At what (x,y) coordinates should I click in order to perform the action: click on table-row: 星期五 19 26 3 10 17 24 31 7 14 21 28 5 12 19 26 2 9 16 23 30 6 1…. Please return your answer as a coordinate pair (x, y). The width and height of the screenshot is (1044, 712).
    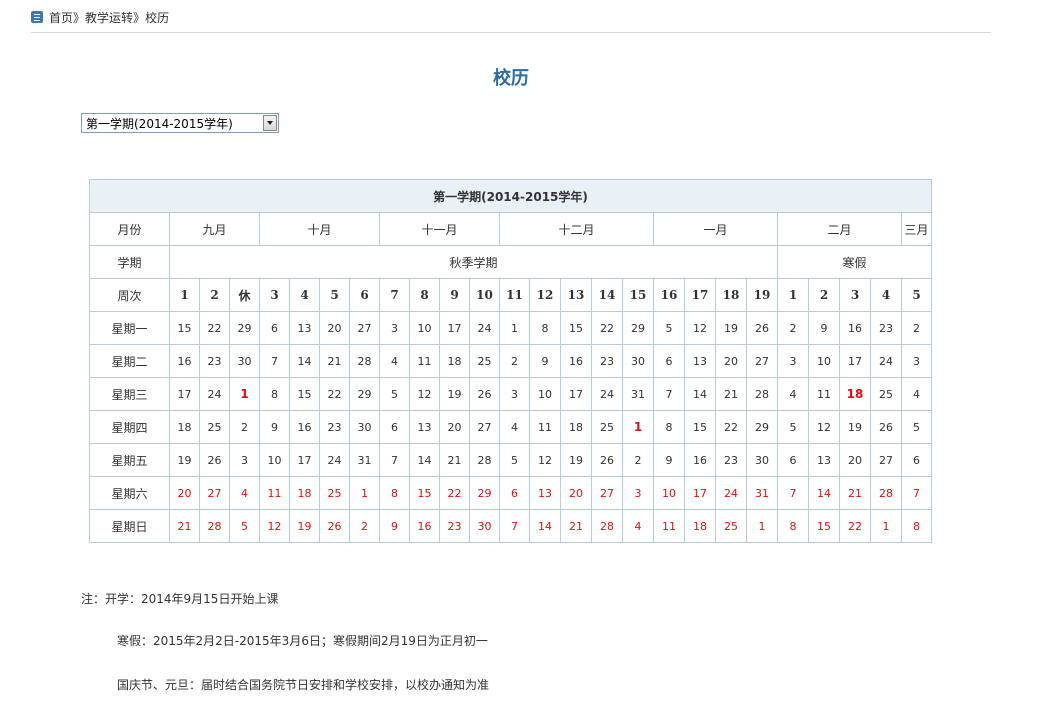
    Looking at the image, I should click on (510, 460).